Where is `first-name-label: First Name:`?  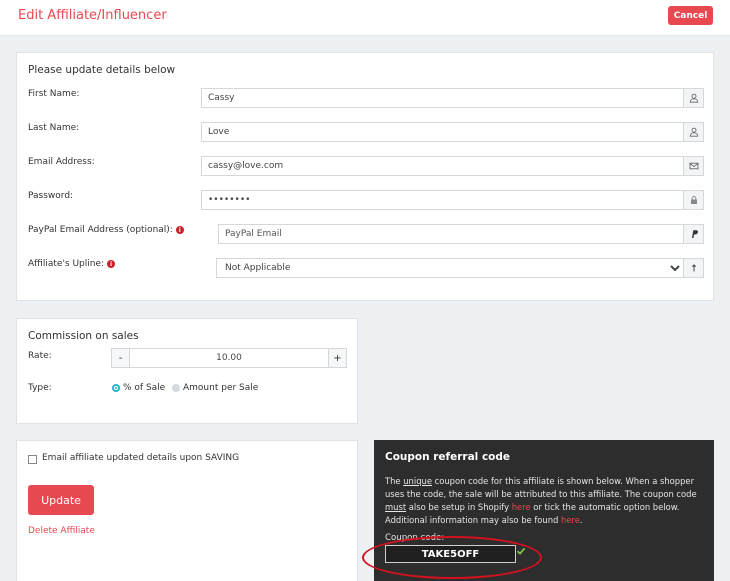
first-name-label: First Name: is located at coordinates (54, 94).